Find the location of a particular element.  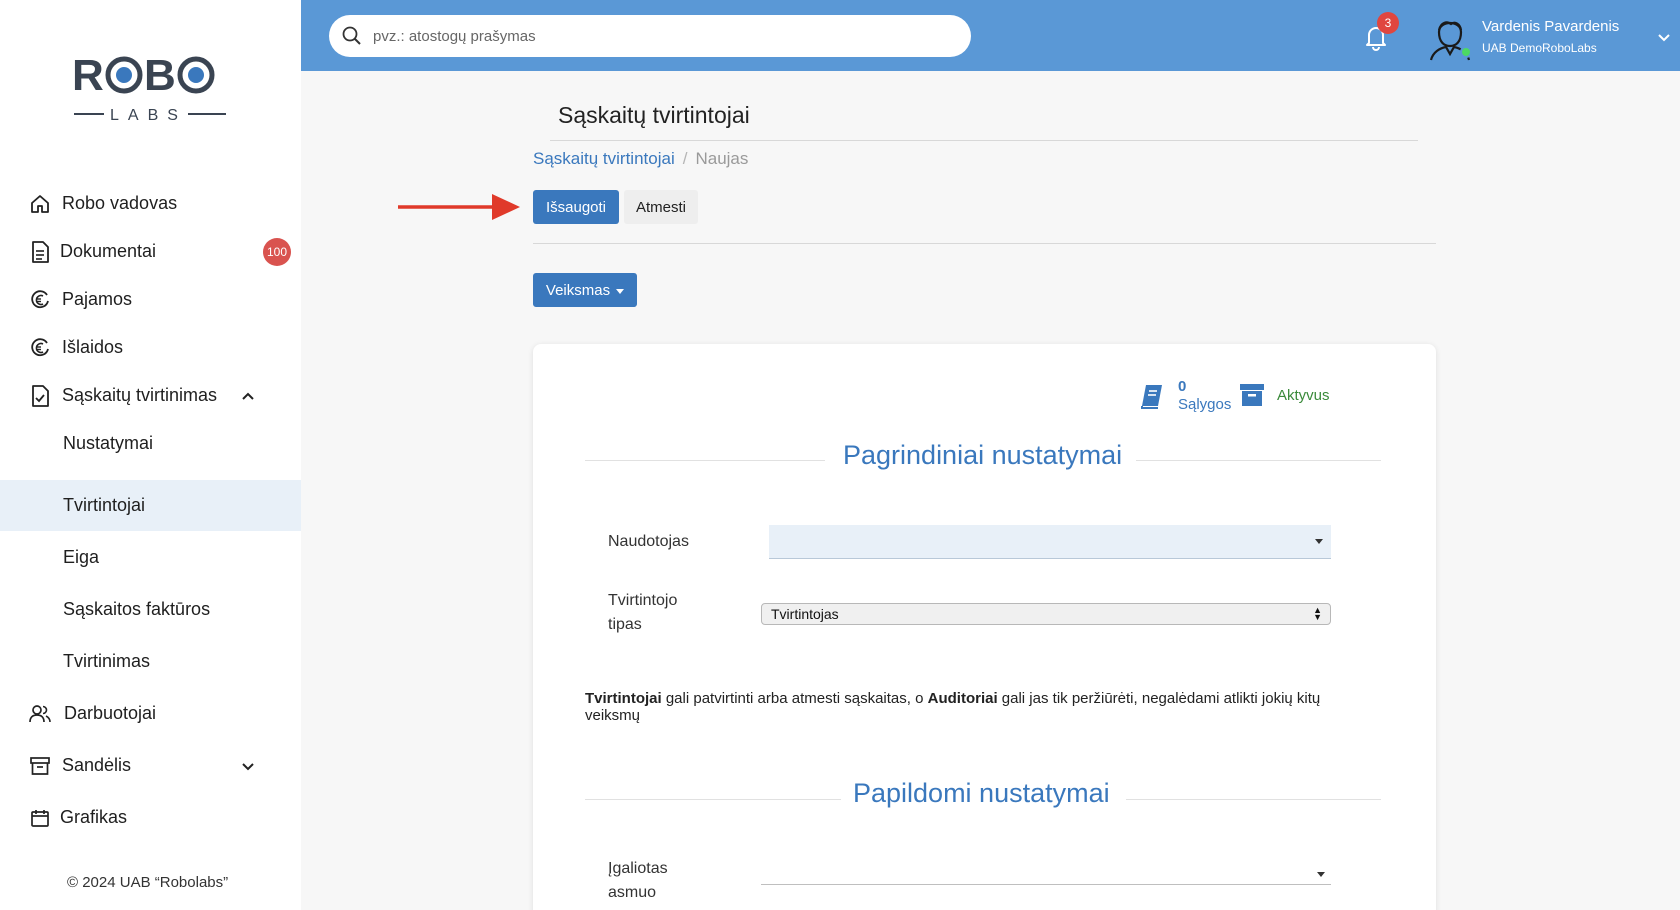

breadcrumb-parent-link: Sąskaitų tvirtintojai is located at coordinates (604, 158).